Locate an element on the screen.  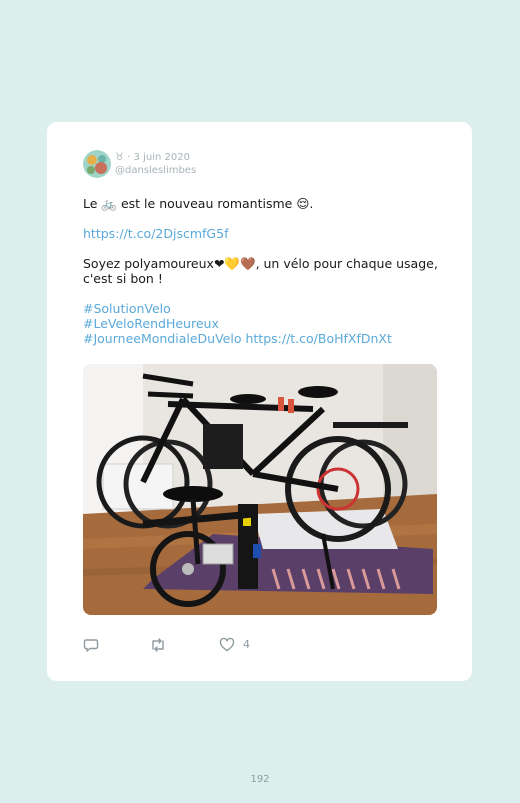
author-avatar is located at coordinates (97, 164).